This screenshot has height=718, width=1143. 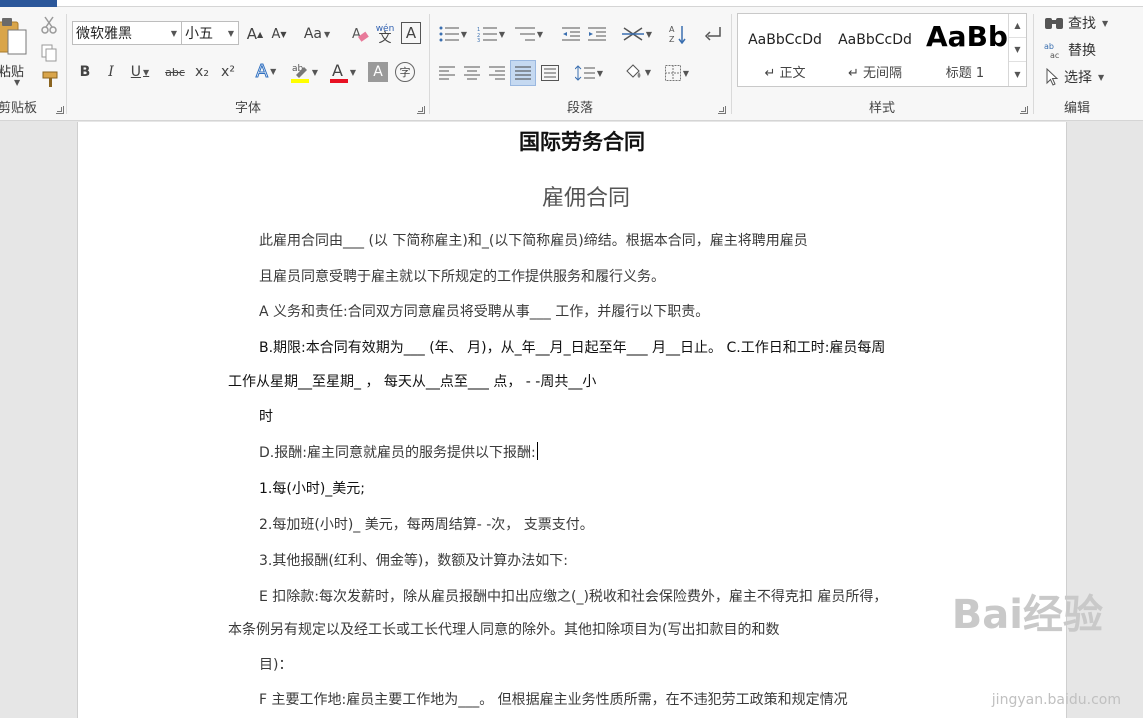 What do you see at coordinates (262, 71) in the screenshot?
I see `text-effects-icon: A` at bounding box center [262, 71].